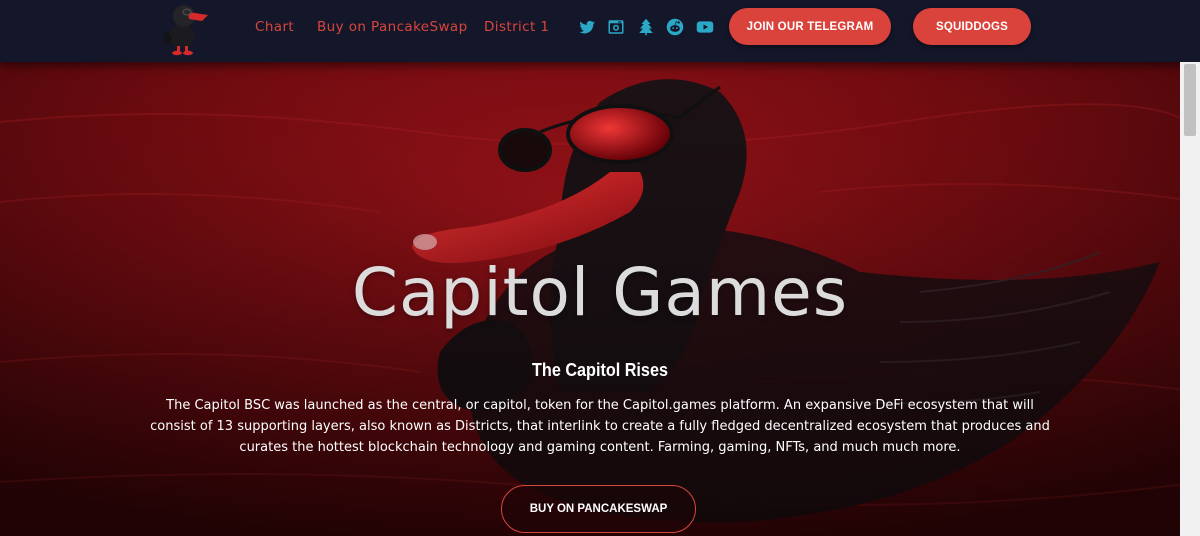  Describe the element at coordinates (810, 26) in the screenshot. I see `join-telegram-button: JOIN OUR TELEGRAM` at that location.